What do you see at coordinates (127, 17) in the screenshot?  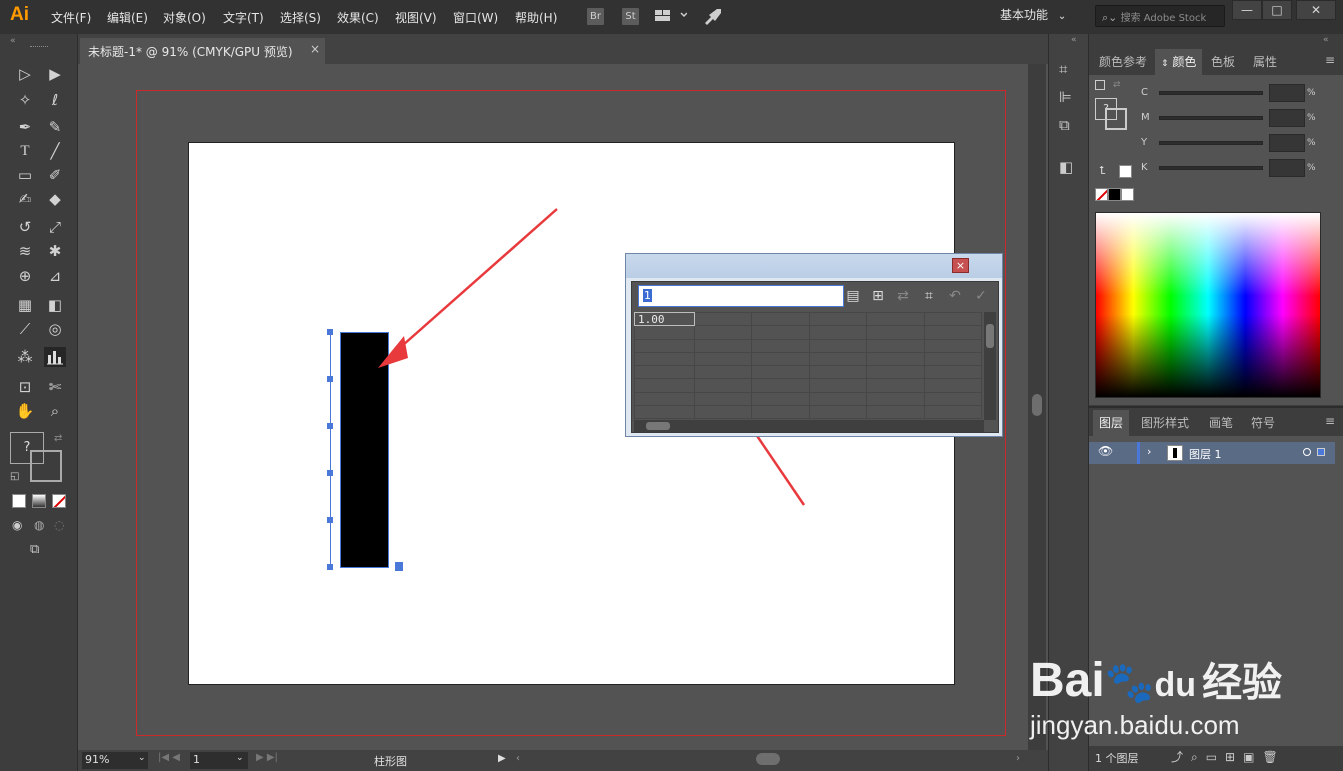 I see `menu-edit: 编辑(E)` at bounding box center [127, 17].